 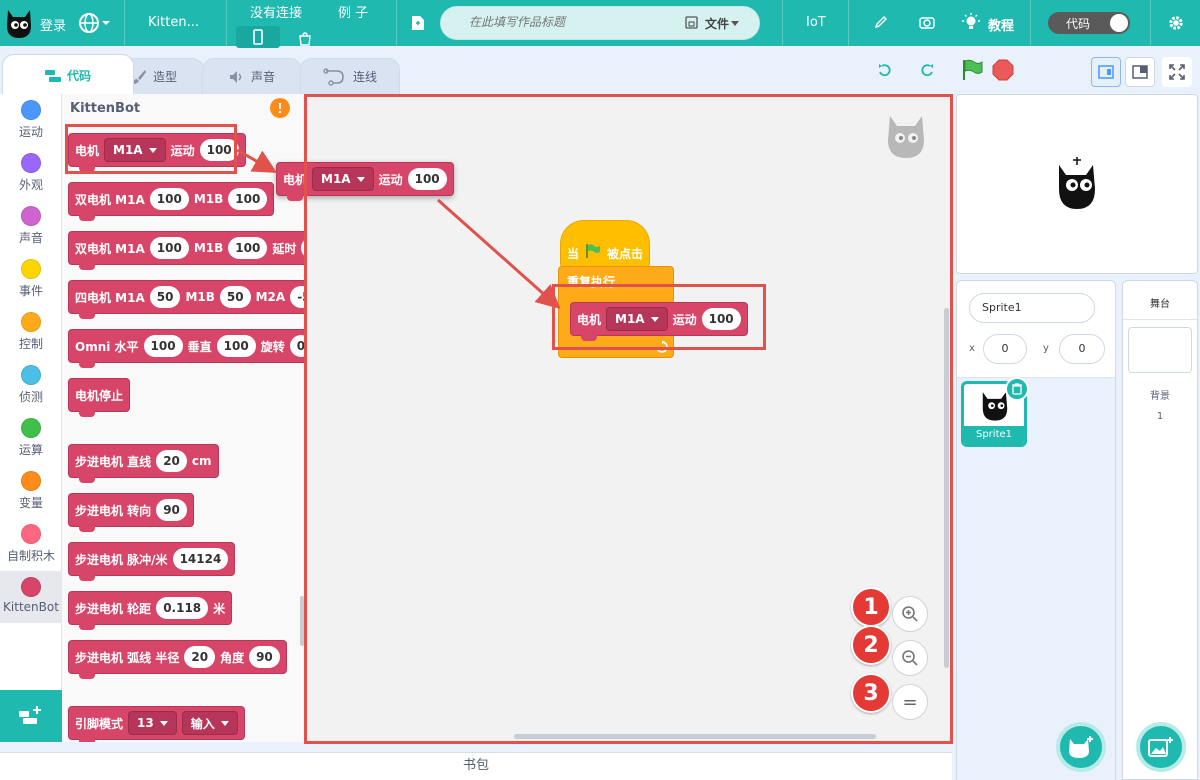 What do you see at coordinates (31, 279) in the screenshot?
I see `category-events: 事件` at bounding box center [31, 279].